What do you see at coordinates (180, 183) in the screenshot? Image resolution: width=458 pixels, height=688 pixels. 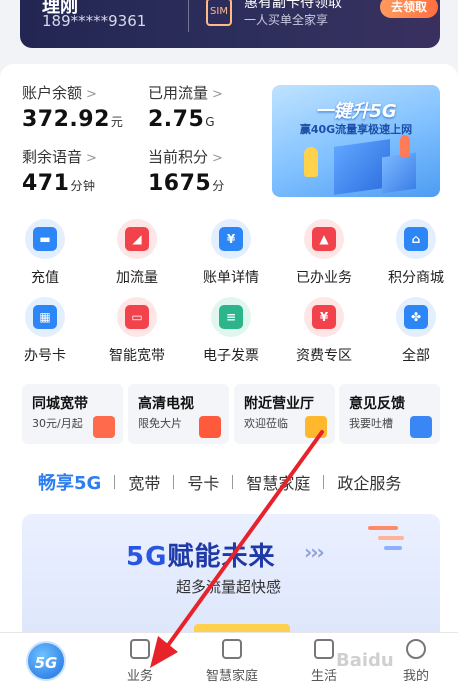 I see `stat-value: 1675` at bounding box center [180, 183].